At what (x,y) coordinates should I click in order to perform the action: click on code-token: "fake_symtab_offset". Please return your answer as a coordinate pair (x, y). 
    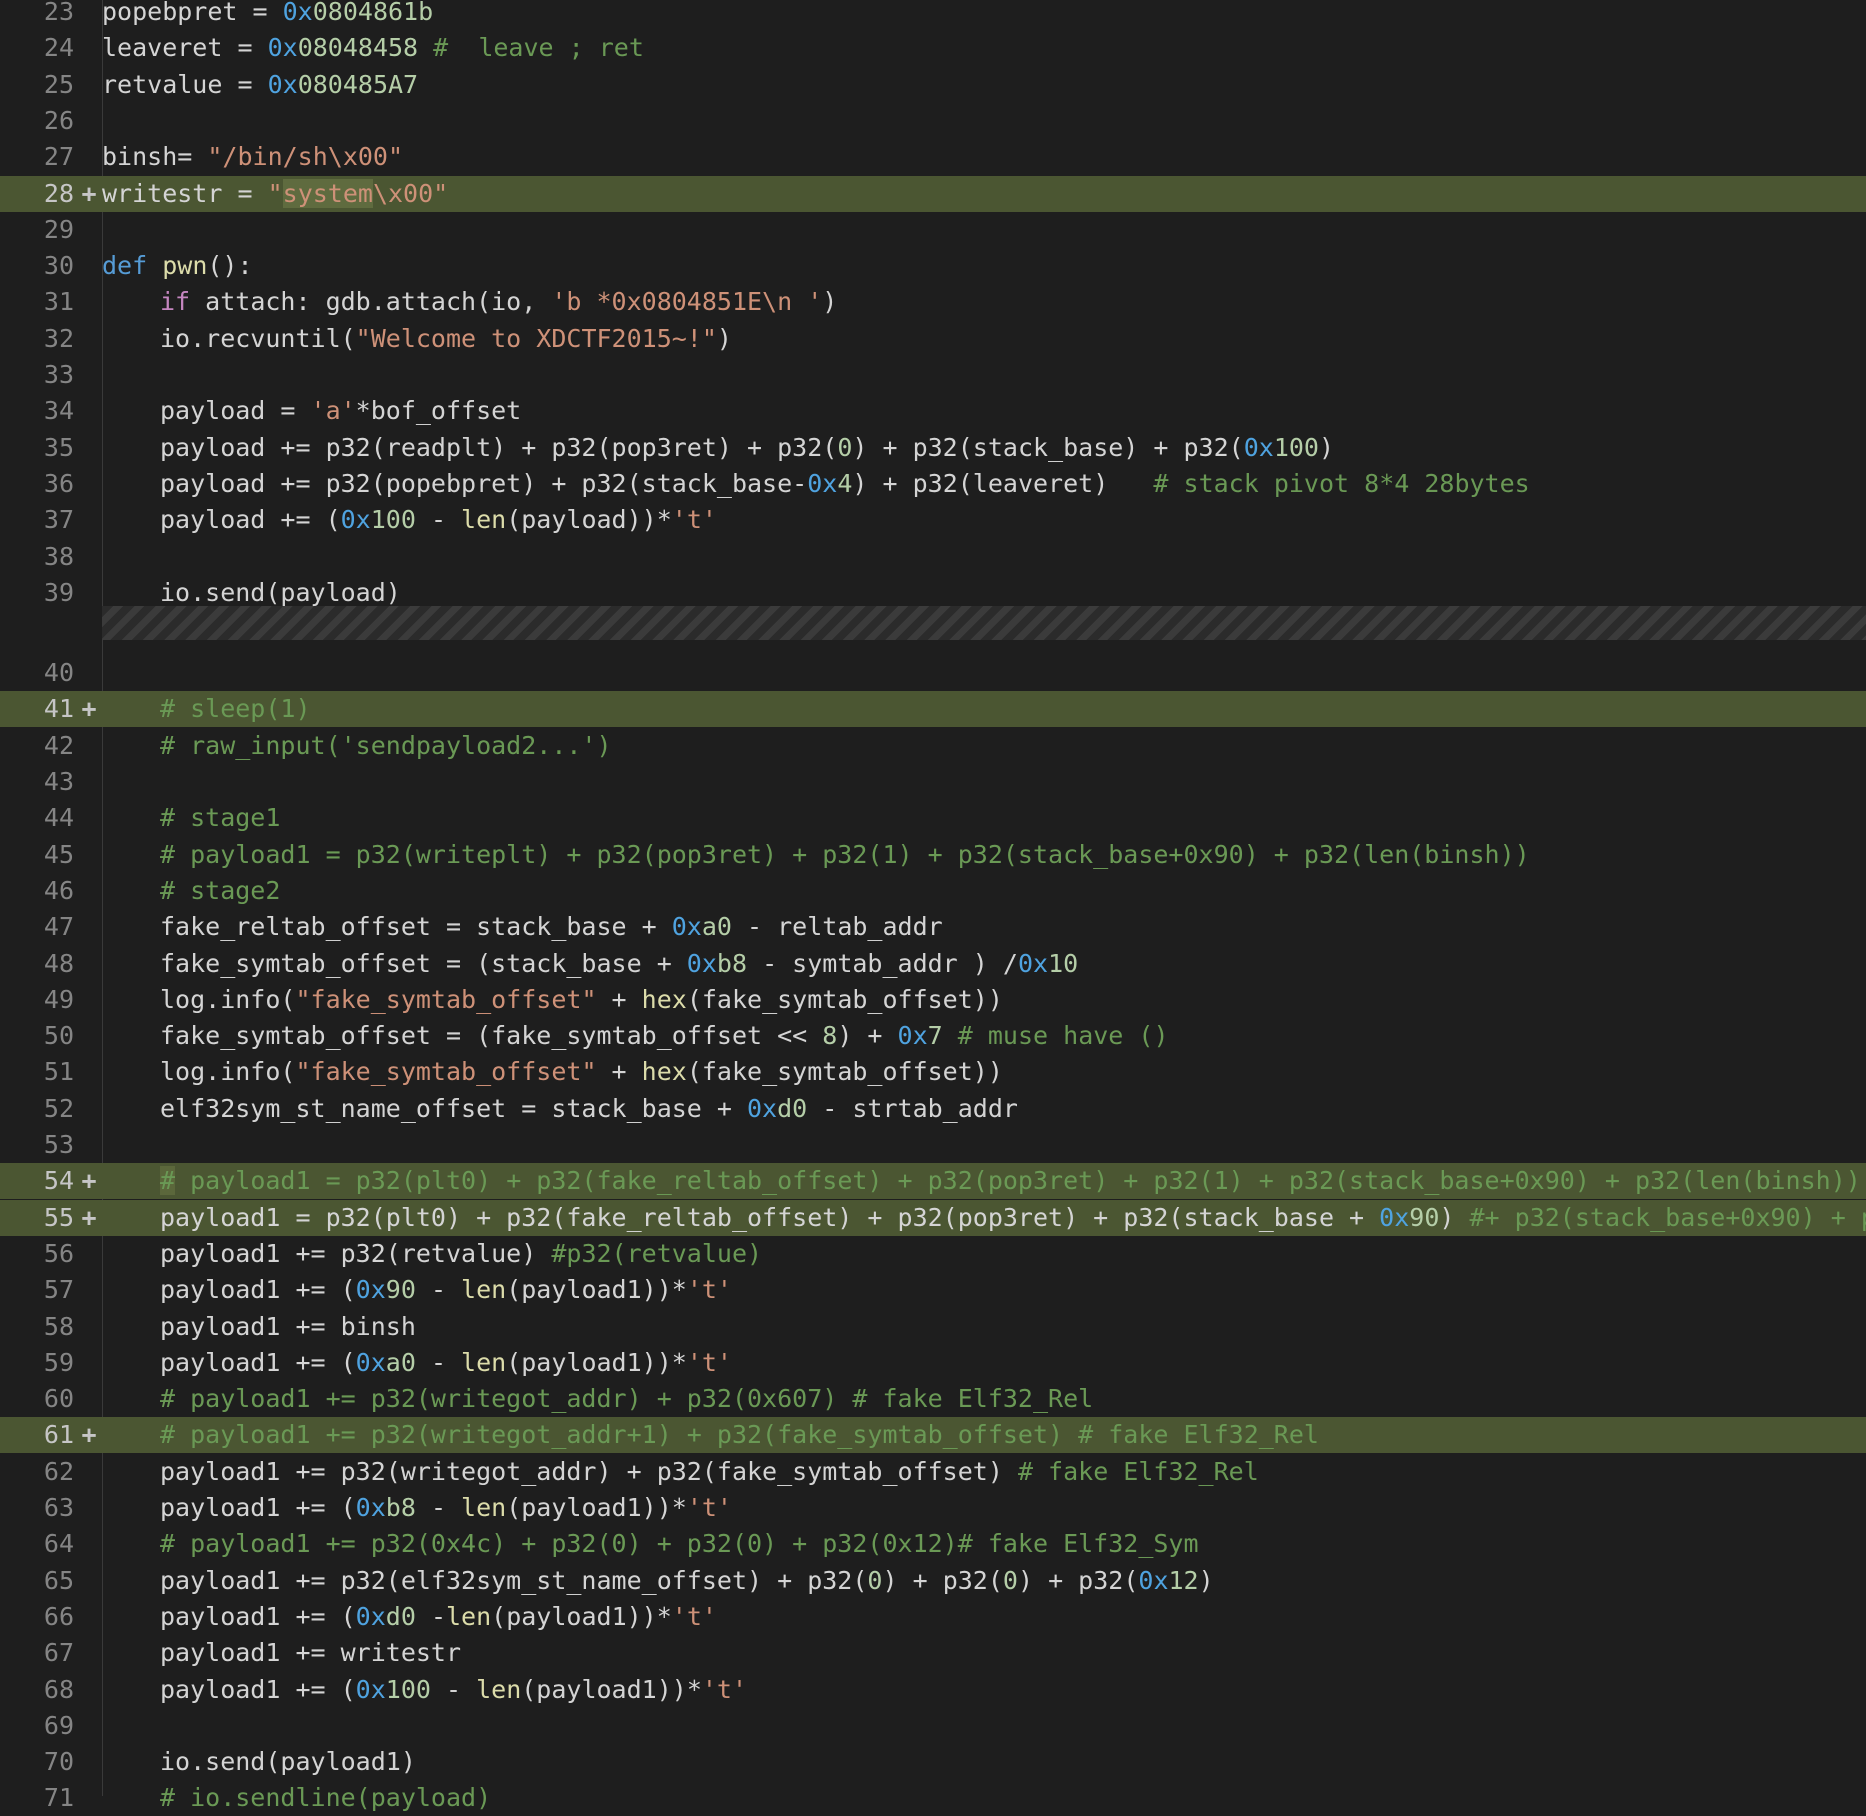
    Looking at the image, I should click on (446, 999).